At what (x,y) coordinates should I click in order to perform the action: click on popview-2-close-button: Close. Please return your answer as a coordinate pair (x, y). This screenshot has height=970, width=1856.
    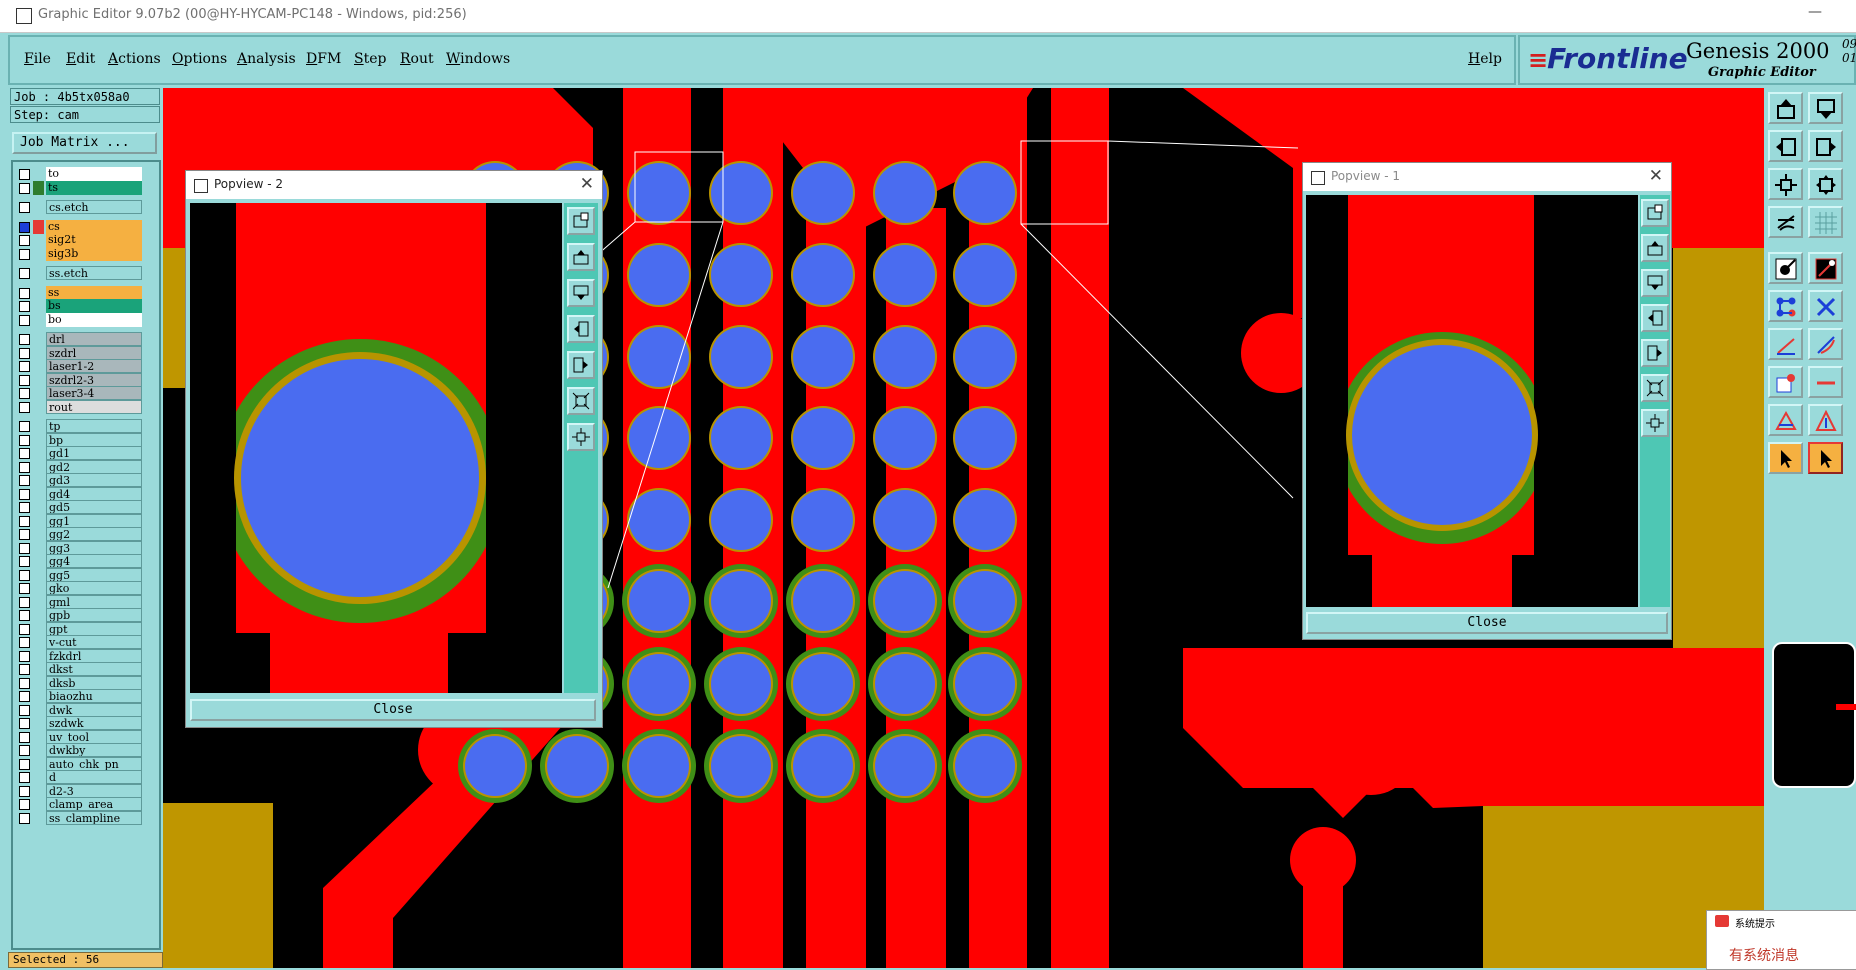
    Looking at the image, I should click on (393, 710).